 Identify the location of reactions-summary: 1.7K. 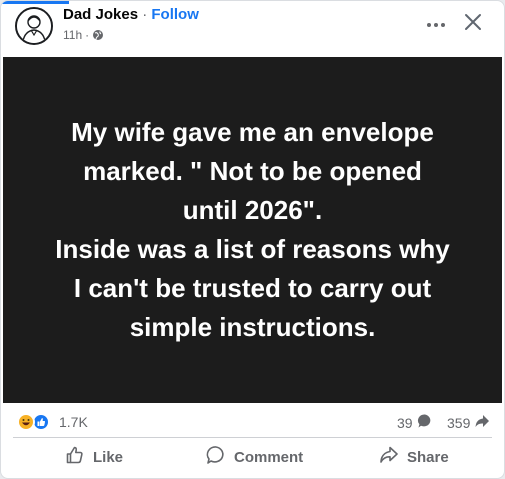
(52, 422).